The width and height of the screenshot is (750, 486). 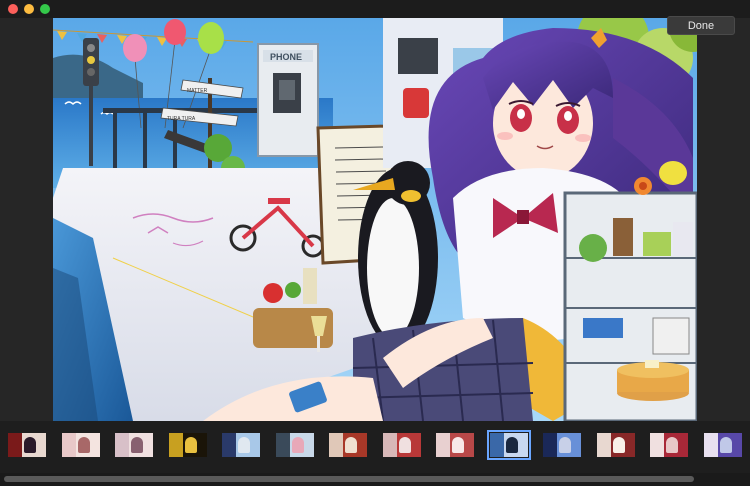 What do you see at coordinates (375, 9) in the screenshot?
I see `title-bar` at bounding box center [375, 9].